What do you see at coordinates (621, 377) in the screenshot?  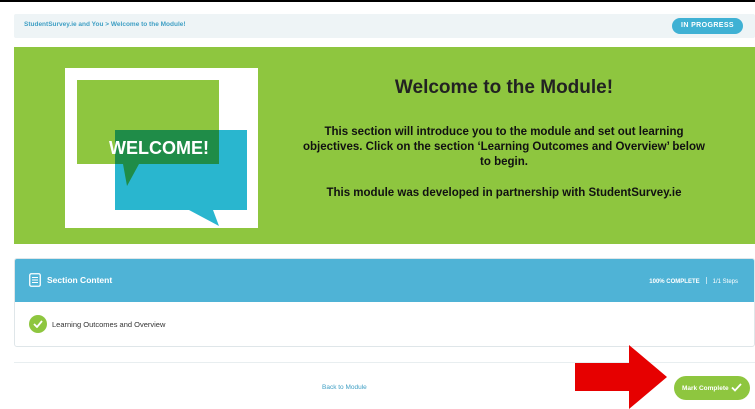 I see `red-arrow` at bounding box center [621, 377].